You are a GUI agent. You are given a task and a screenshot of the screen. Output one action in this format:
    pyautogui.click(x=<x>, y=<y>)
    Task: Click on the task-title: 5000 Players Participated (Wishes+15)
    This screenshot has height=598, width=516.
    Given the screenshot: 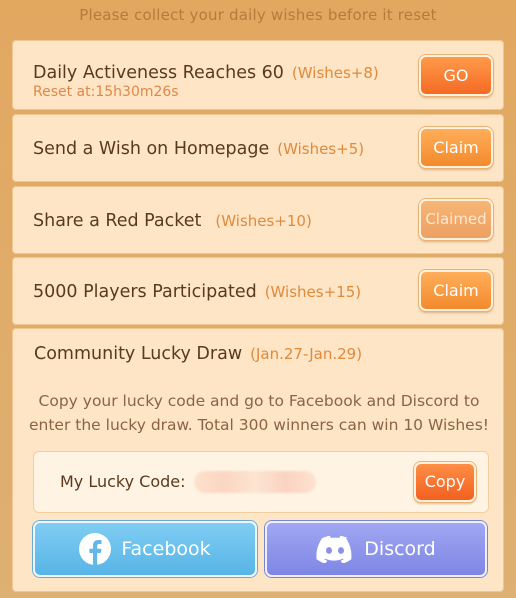 What is the action you would take?
    pyautogui.click(x=197, y=292)
    